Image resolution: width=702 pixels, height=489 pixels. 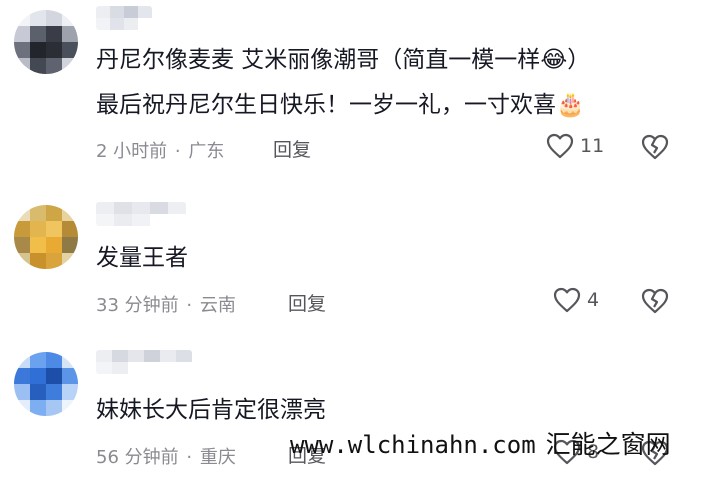 I want to click on comment-meta: 2 小时前 · 广东, so click(x=160, y=150).